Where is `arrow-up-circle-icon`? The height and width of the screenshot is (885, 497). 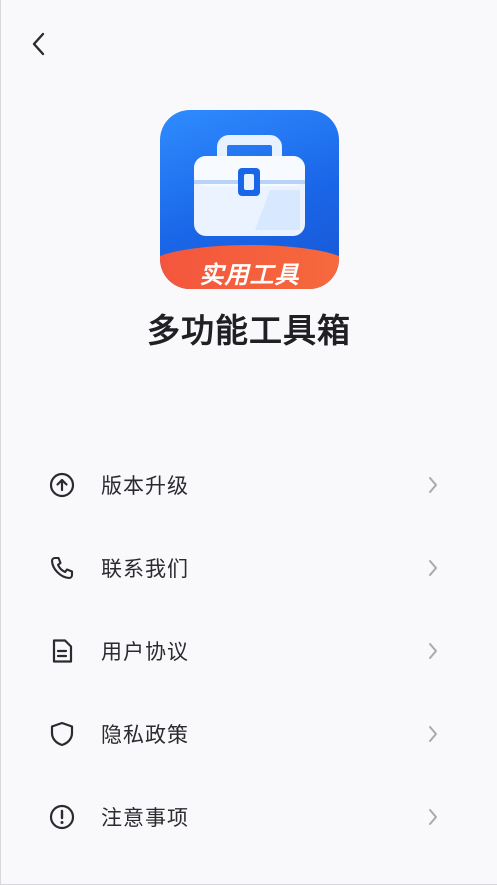 arrow-up-circle-icon is located at coordinates (62, 485).